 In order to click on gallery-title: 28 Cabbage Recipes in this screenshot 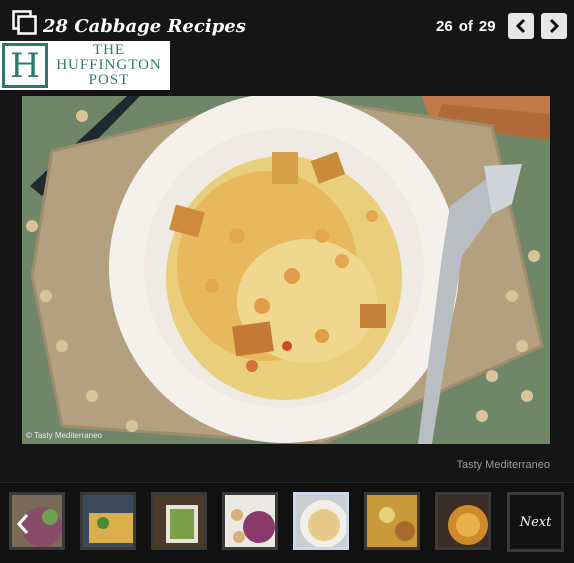, I will do `click(144, 26)`.